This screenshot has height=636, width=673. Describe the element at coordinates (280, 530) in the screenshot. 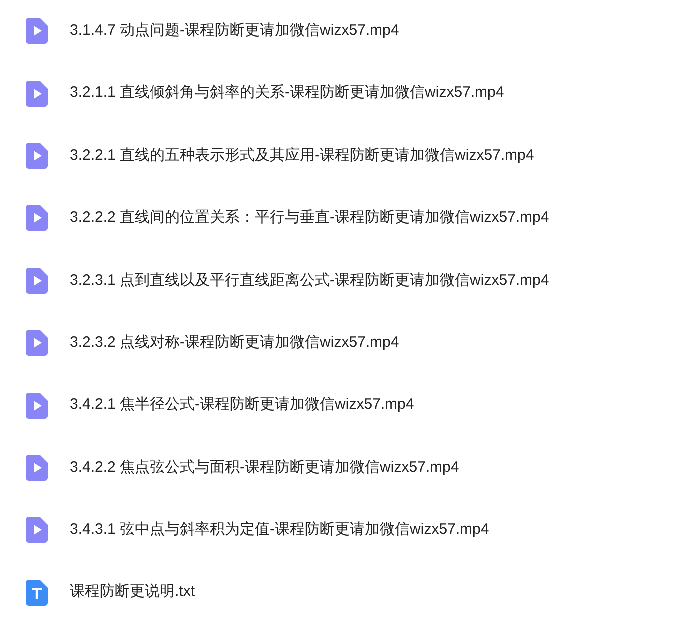

I see `file-name: 3.4.3.1 弦中点与斜率积为定值-课程防断更请加微信wizx57.mp4` at that location.